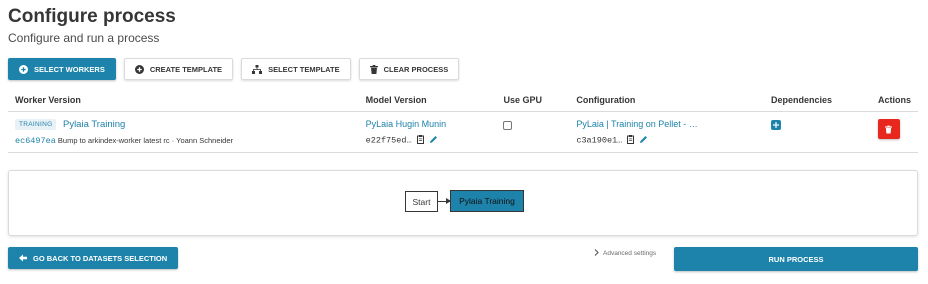 The width and height of the screenshot is (928, 284). What do you see at coordinates (94, 124) in the screenshot?
I see `worker-name-link: Pylaia Training` at bounding box center [94, 124].